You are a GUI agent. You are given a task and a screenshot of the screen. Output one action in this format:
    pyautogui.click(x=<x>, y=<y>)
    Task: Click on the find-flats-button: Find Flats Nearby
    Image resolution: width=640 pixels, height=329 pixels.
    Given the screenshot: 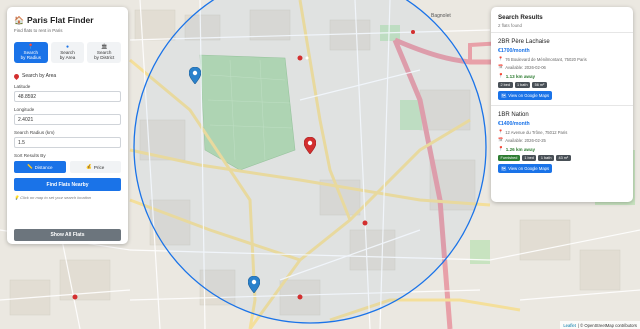 What is the action you would take?
    pyautogui.click(x=67, y=184)
    